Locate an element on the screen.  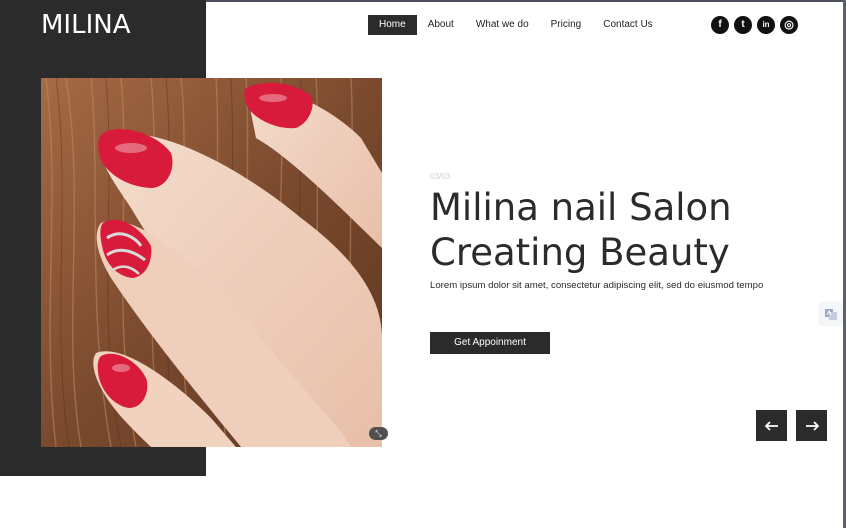
get-appointment-button: Get Appoinment is located at coordinates (490, 343).